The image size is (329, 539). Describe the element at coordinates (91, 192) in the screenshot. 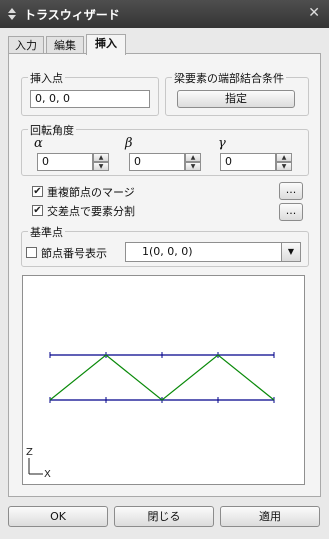

I see `merge-nodes-label: 重複節点のマージ` at that location.